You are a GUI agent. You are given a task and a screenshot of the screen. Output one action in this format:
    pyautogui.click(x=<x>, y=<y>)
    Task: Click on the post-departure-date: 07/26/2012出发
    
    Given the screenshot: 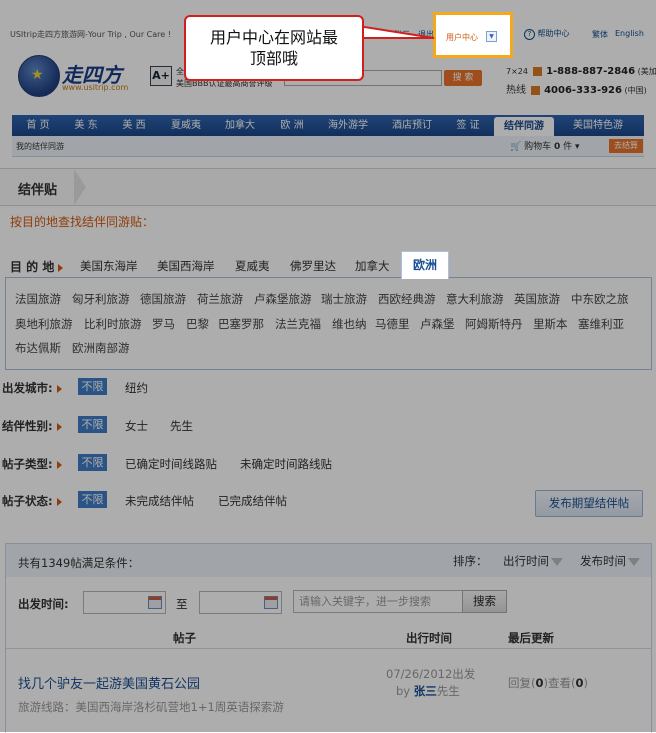 What is the action you would take?
    pyautogui.click(x=431, y=674)
    